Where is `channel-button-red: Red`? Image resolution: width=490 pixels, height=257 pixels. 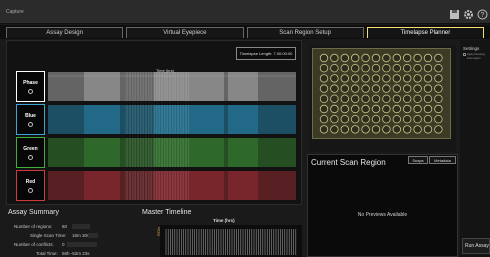 channel-button-red: Red is located at coordinates (30, 185).